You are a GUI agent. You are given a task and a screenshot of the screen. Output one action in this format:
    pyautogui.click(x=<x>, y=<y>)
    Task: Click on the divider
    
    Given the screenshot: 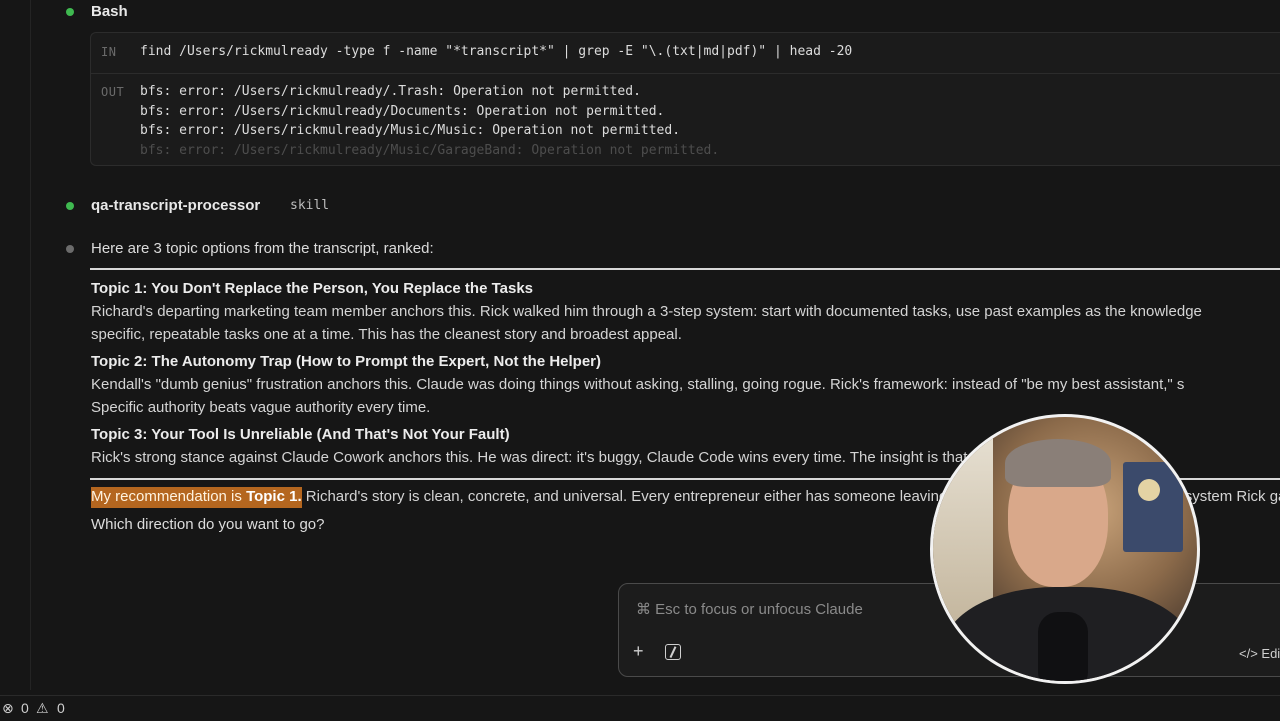 What is the action you would take?
    pyautogui.click(x=685, y=269)
    